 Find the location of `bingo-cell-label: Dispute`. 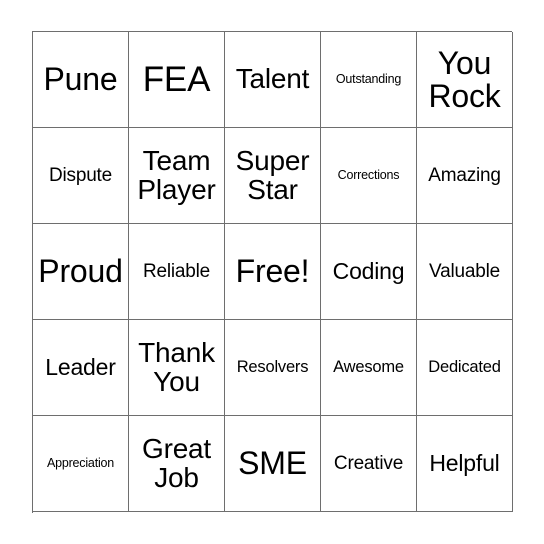

bingo-cell-label: Dispute is located at coordinates (80, 175).